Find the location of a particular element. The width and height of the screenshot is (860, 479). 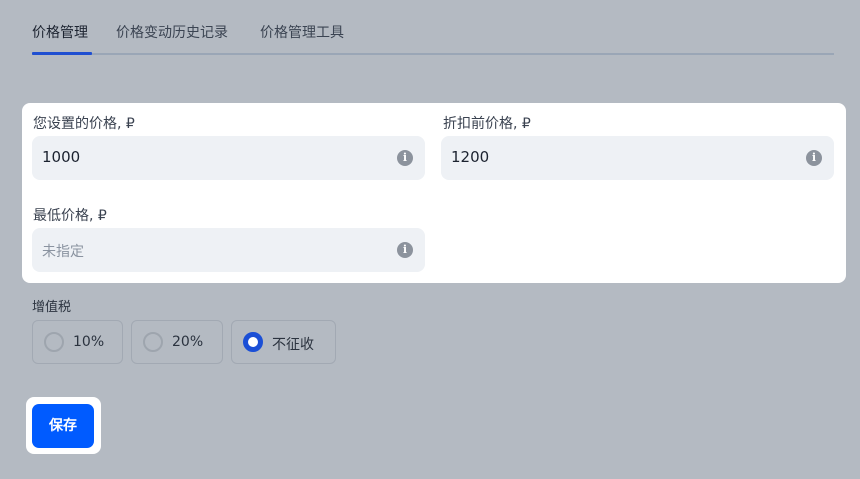

radio-checked-icon is located at coordinates (253, 342).